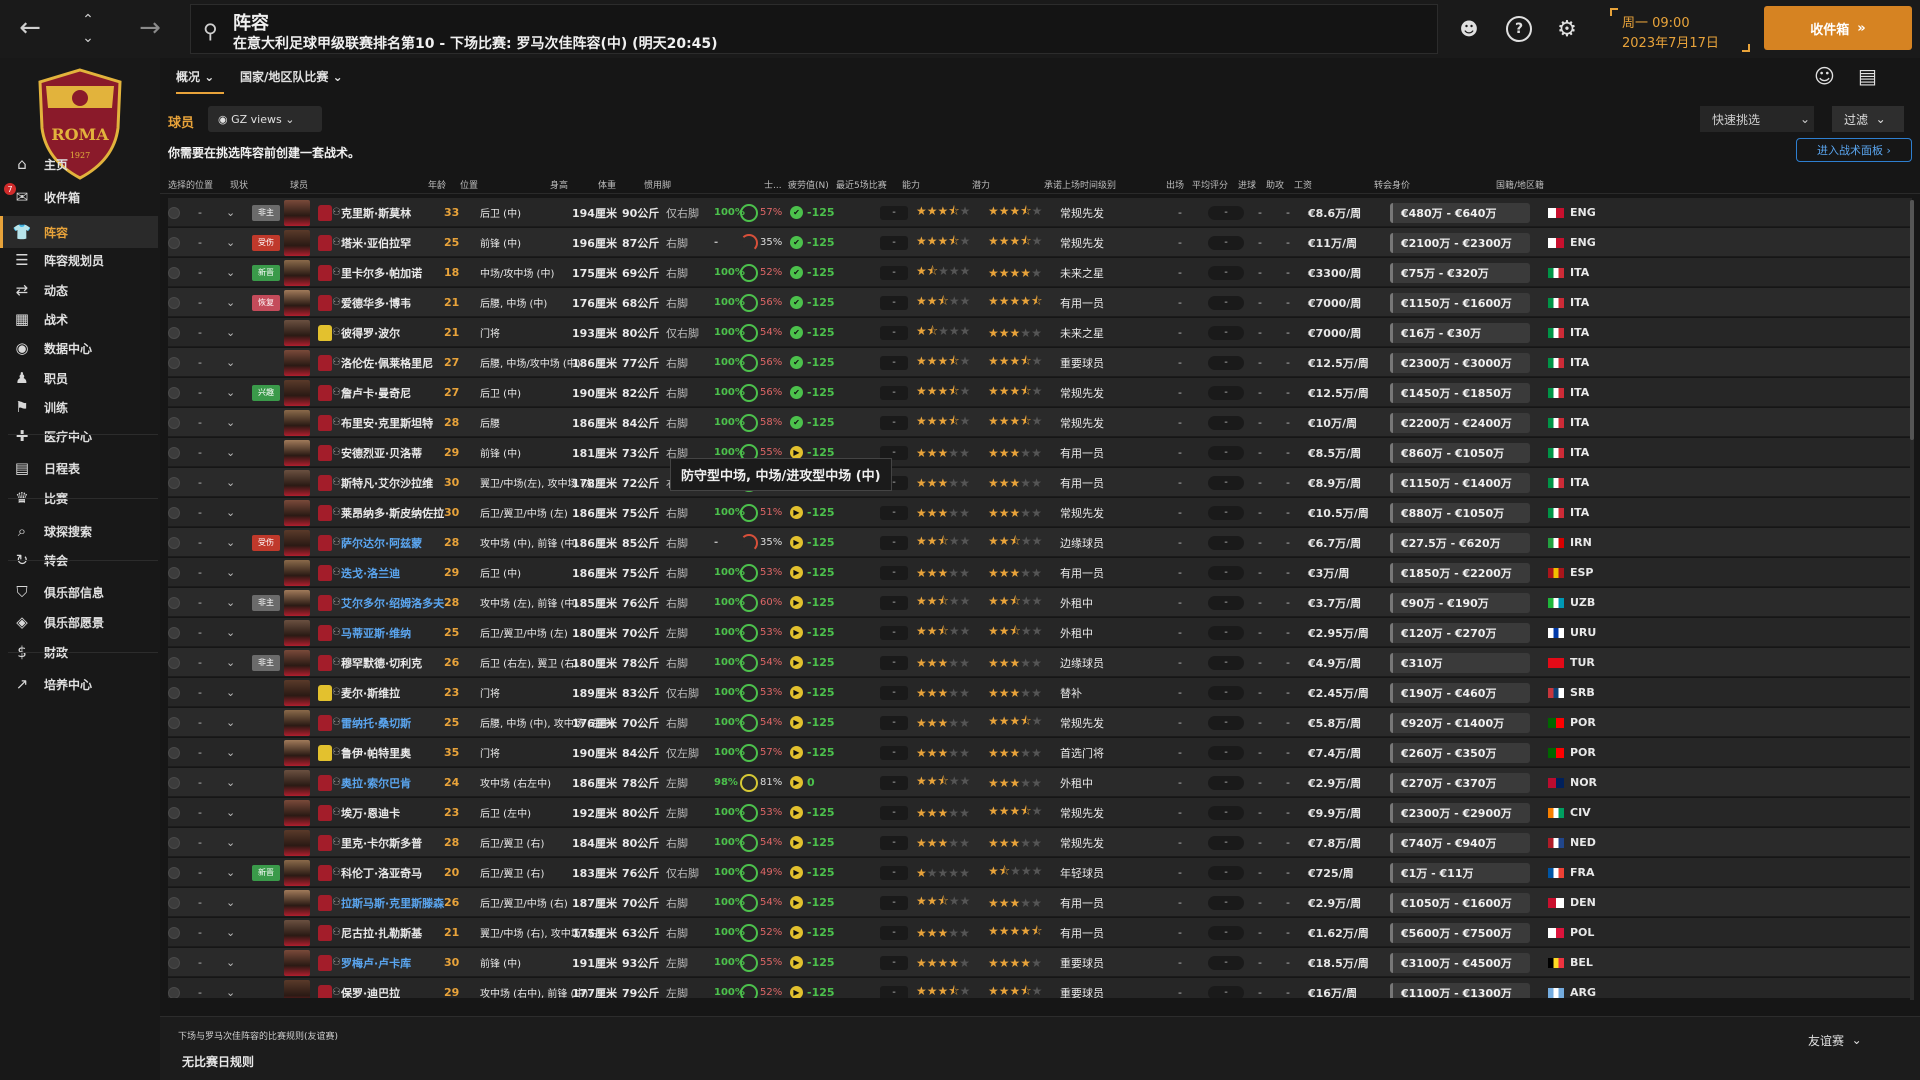 This screenshot has height=1080, width=1920. What do you see at coordinates (370, 813) in the screenshot?
I see `player-name: 埃万·恩迪卡` at bounding box center [370, 813].